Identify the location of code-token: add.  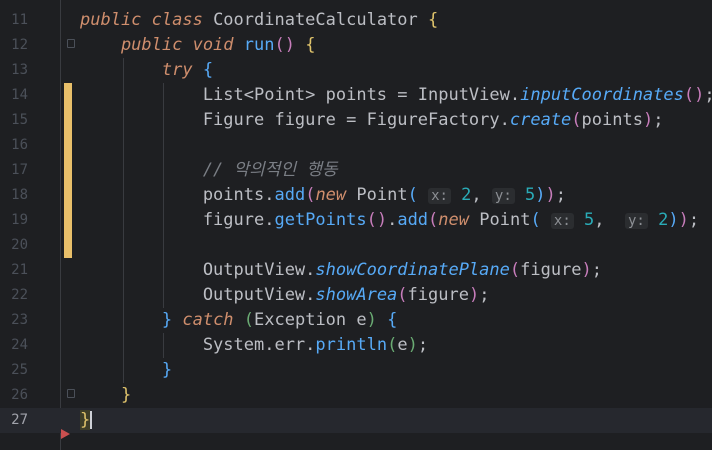
(413, 220).